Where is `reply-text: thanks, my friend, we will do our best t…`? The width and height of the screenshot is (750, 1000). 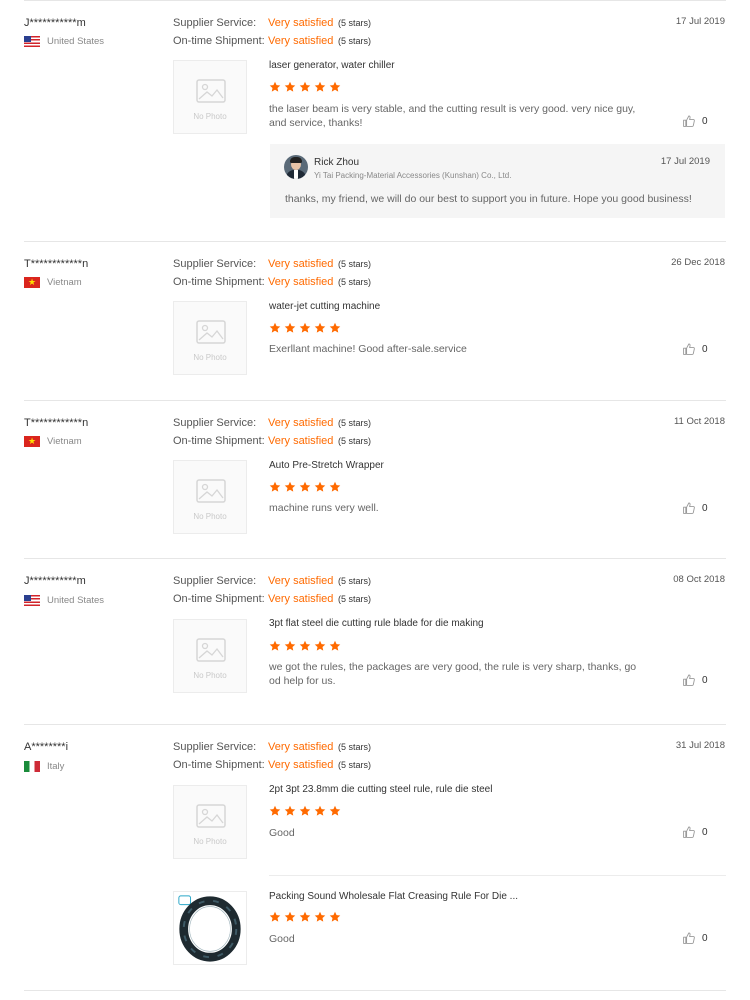
reply-text: thanks, my friend, we will do our best t… is located at coordinates (488, 199).